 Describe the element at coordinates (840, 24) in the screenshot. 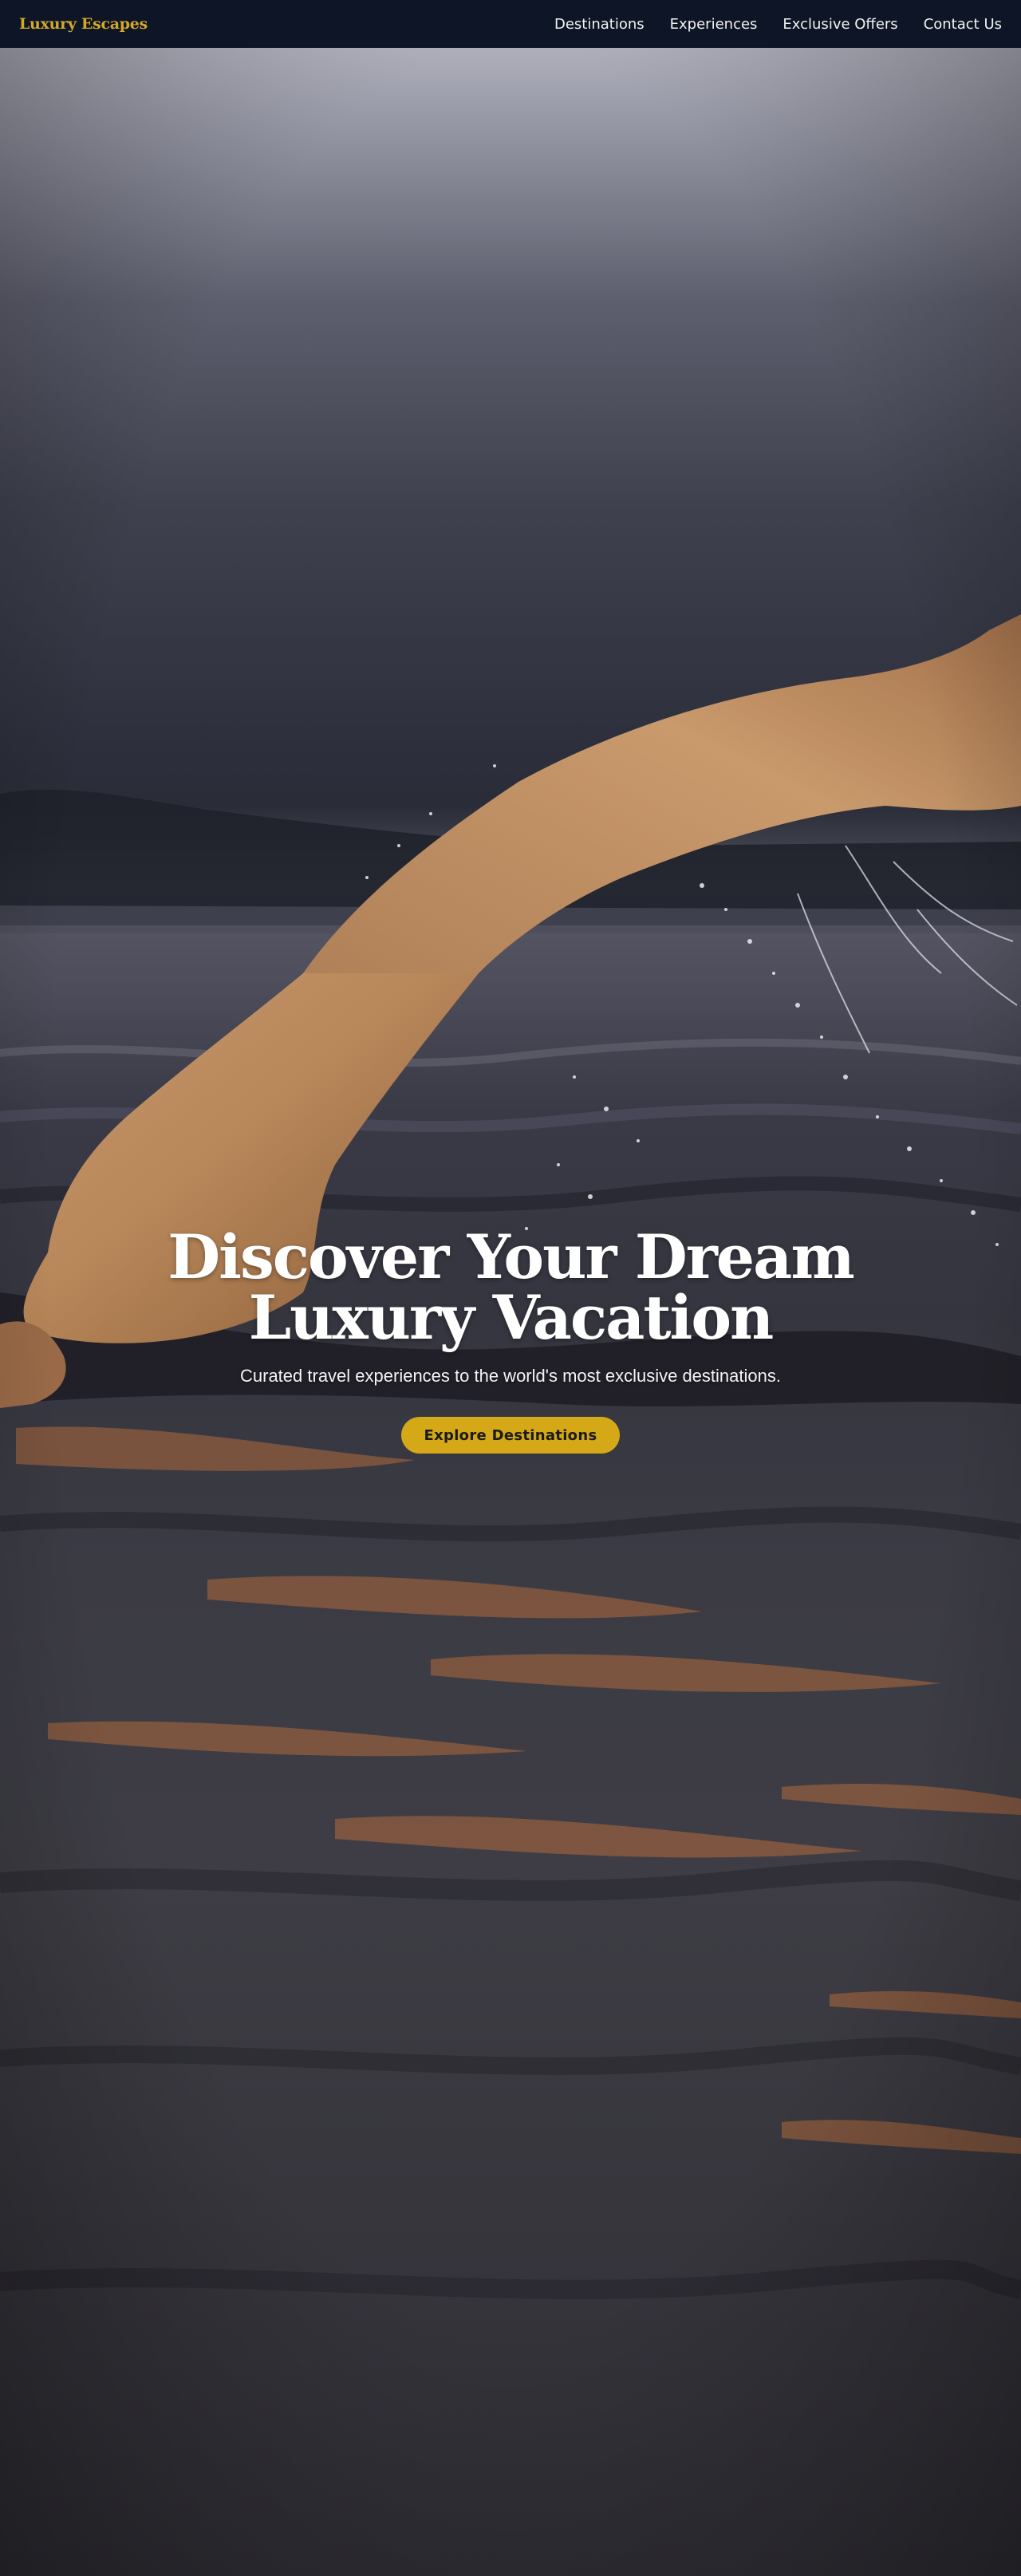

I see `nav-link-exclusive-offers: Exclusive Offers` at that location.